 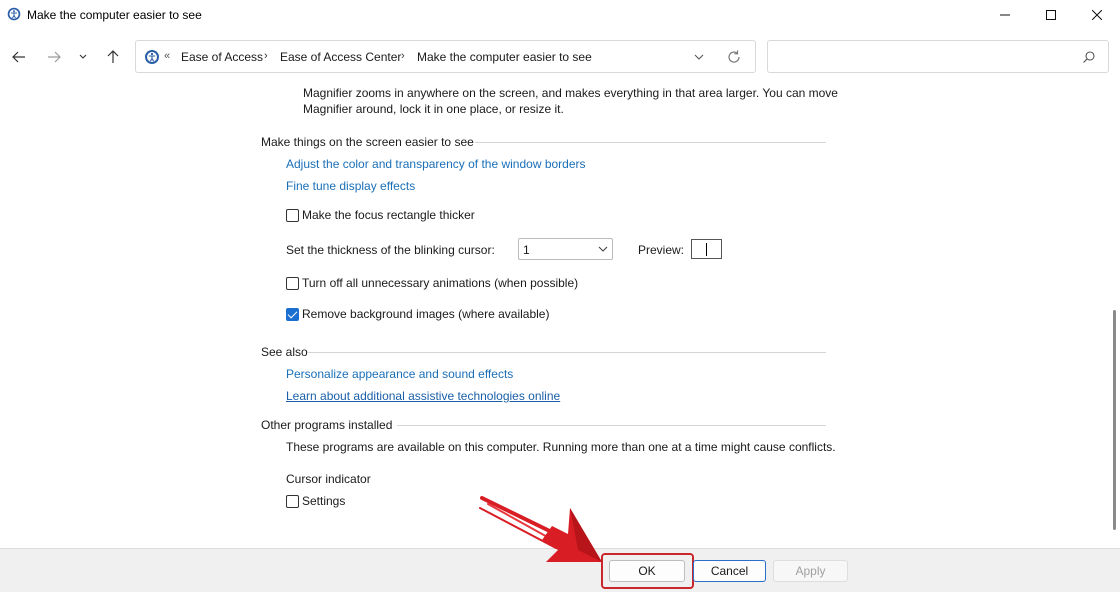 What do you see at coordinates (1114, 420) in the screenshot?
I see `scrollbar-thumb` at bounding box center [1114, 420].